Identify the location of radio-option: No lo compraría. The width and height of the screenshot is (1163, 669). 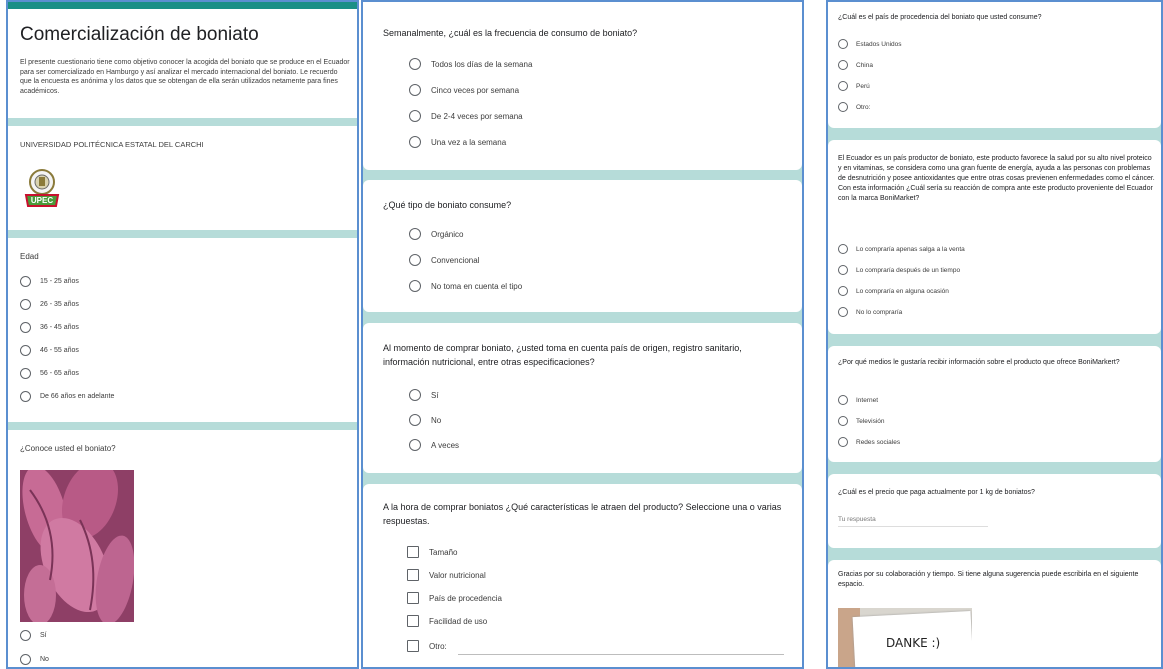
(870, 312).